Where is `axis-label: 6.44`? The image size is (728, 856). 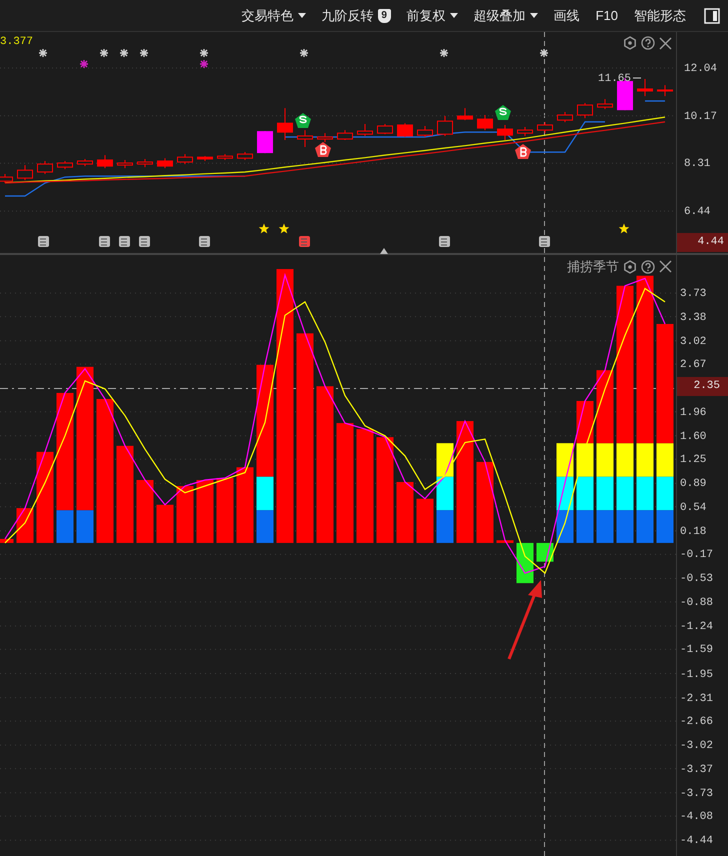 axis-label: 6.44 is located at coordinates (697, 212).